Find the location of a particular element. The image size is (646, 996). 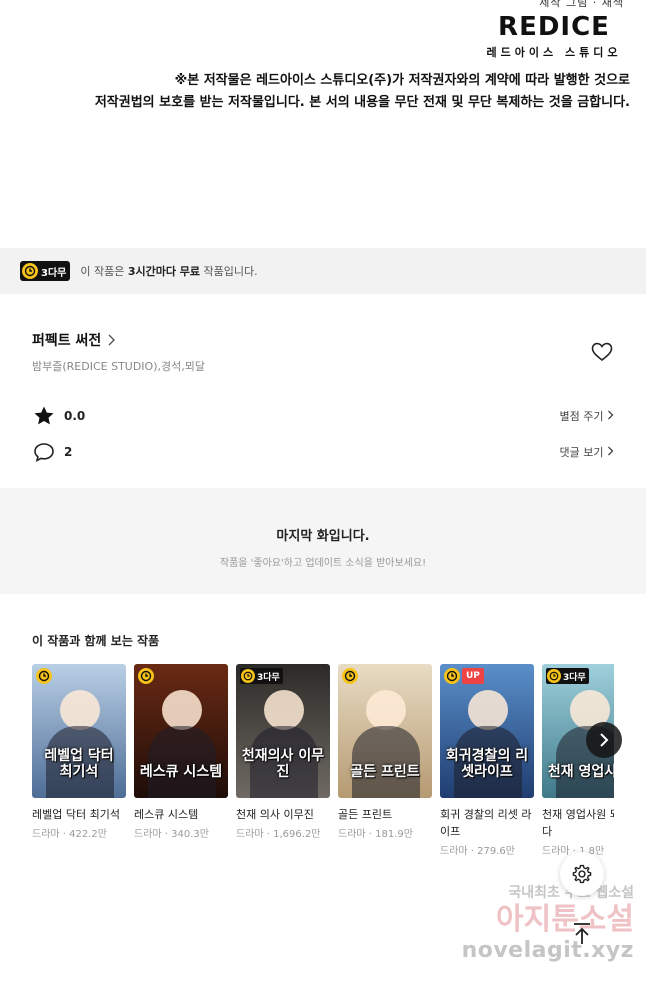

cover-thumbnail: 천재의사 이무진 3다무 is located at coordinates (283, 731).